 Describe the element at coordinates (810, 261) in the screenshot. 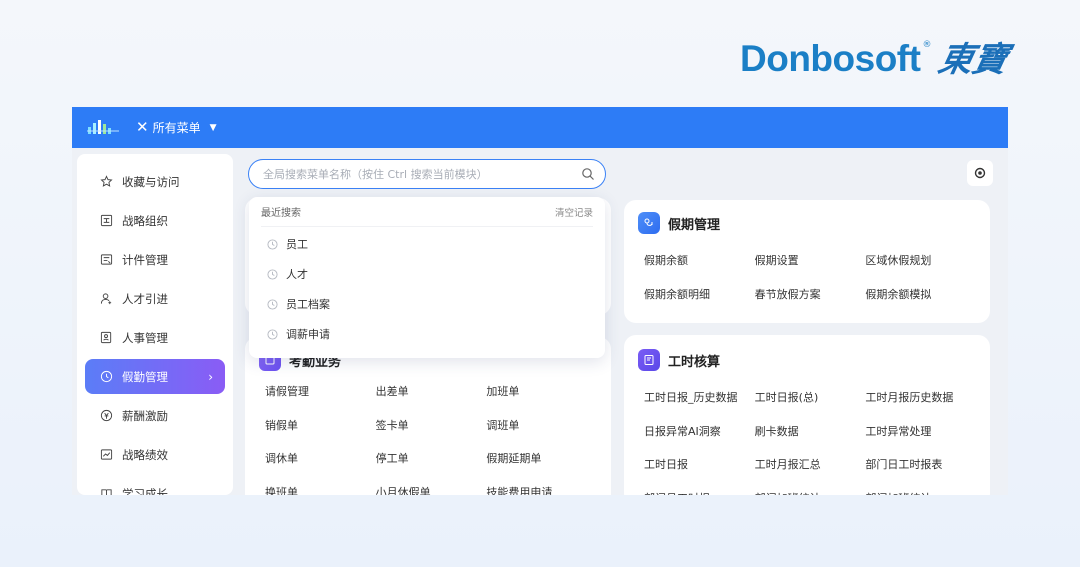

I see `menu-link: 假期设置` at that location.